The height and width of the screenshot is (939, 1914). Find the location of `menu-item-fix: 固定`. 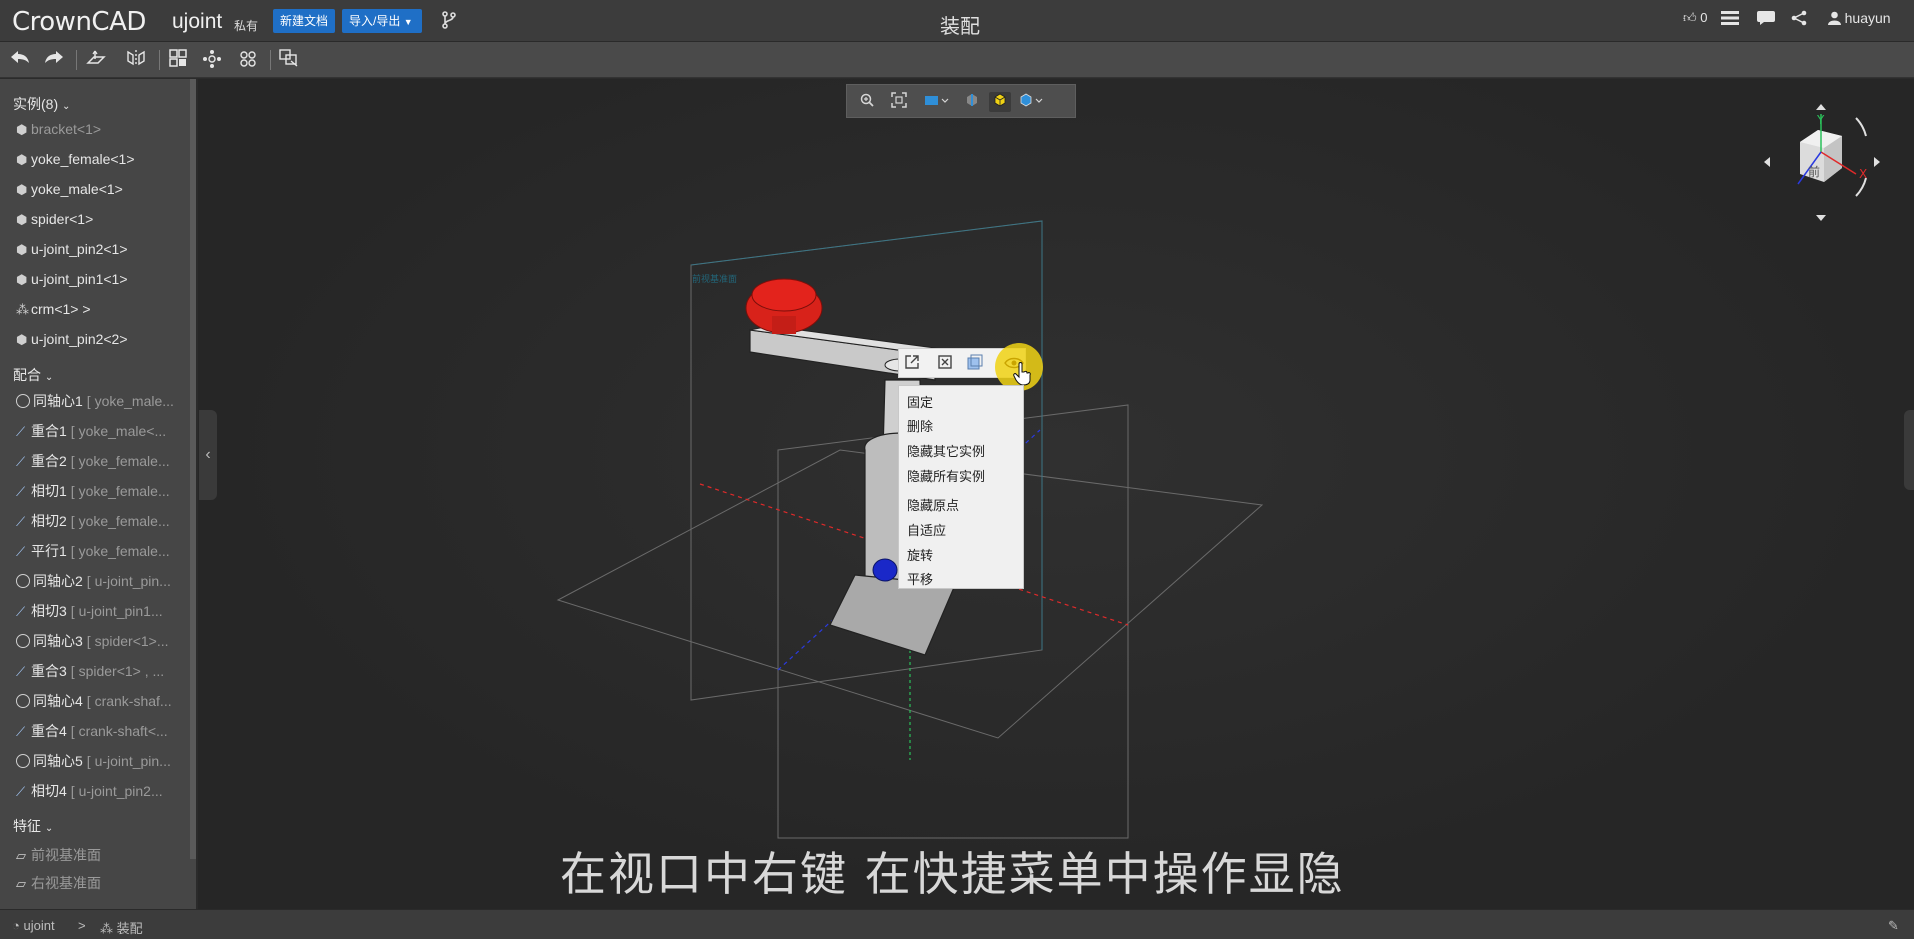

menu-item-fix: 固定 is located at coordinates (920, 401).